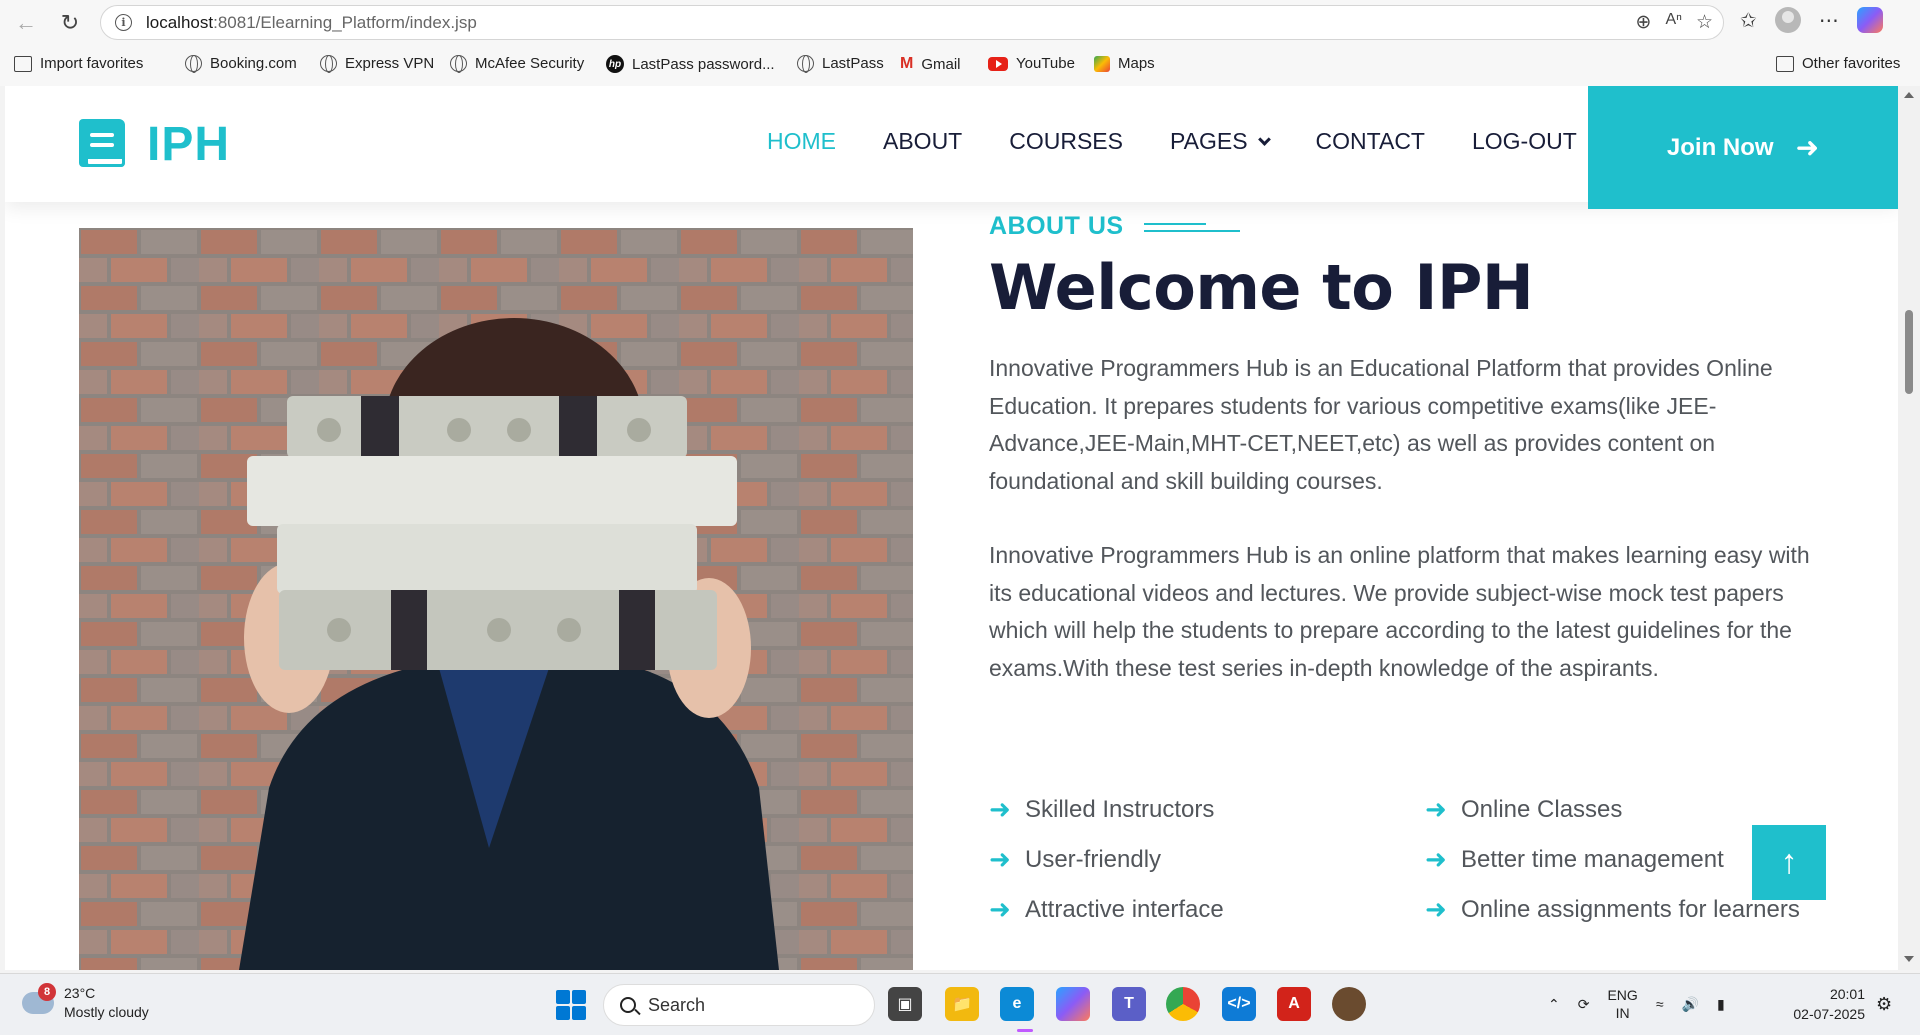 This screenshot has width=1920, height=1035. Describe the element at coordinates (1592, 859) in the screenshot. I see `feature-label: Better time management` at that location.